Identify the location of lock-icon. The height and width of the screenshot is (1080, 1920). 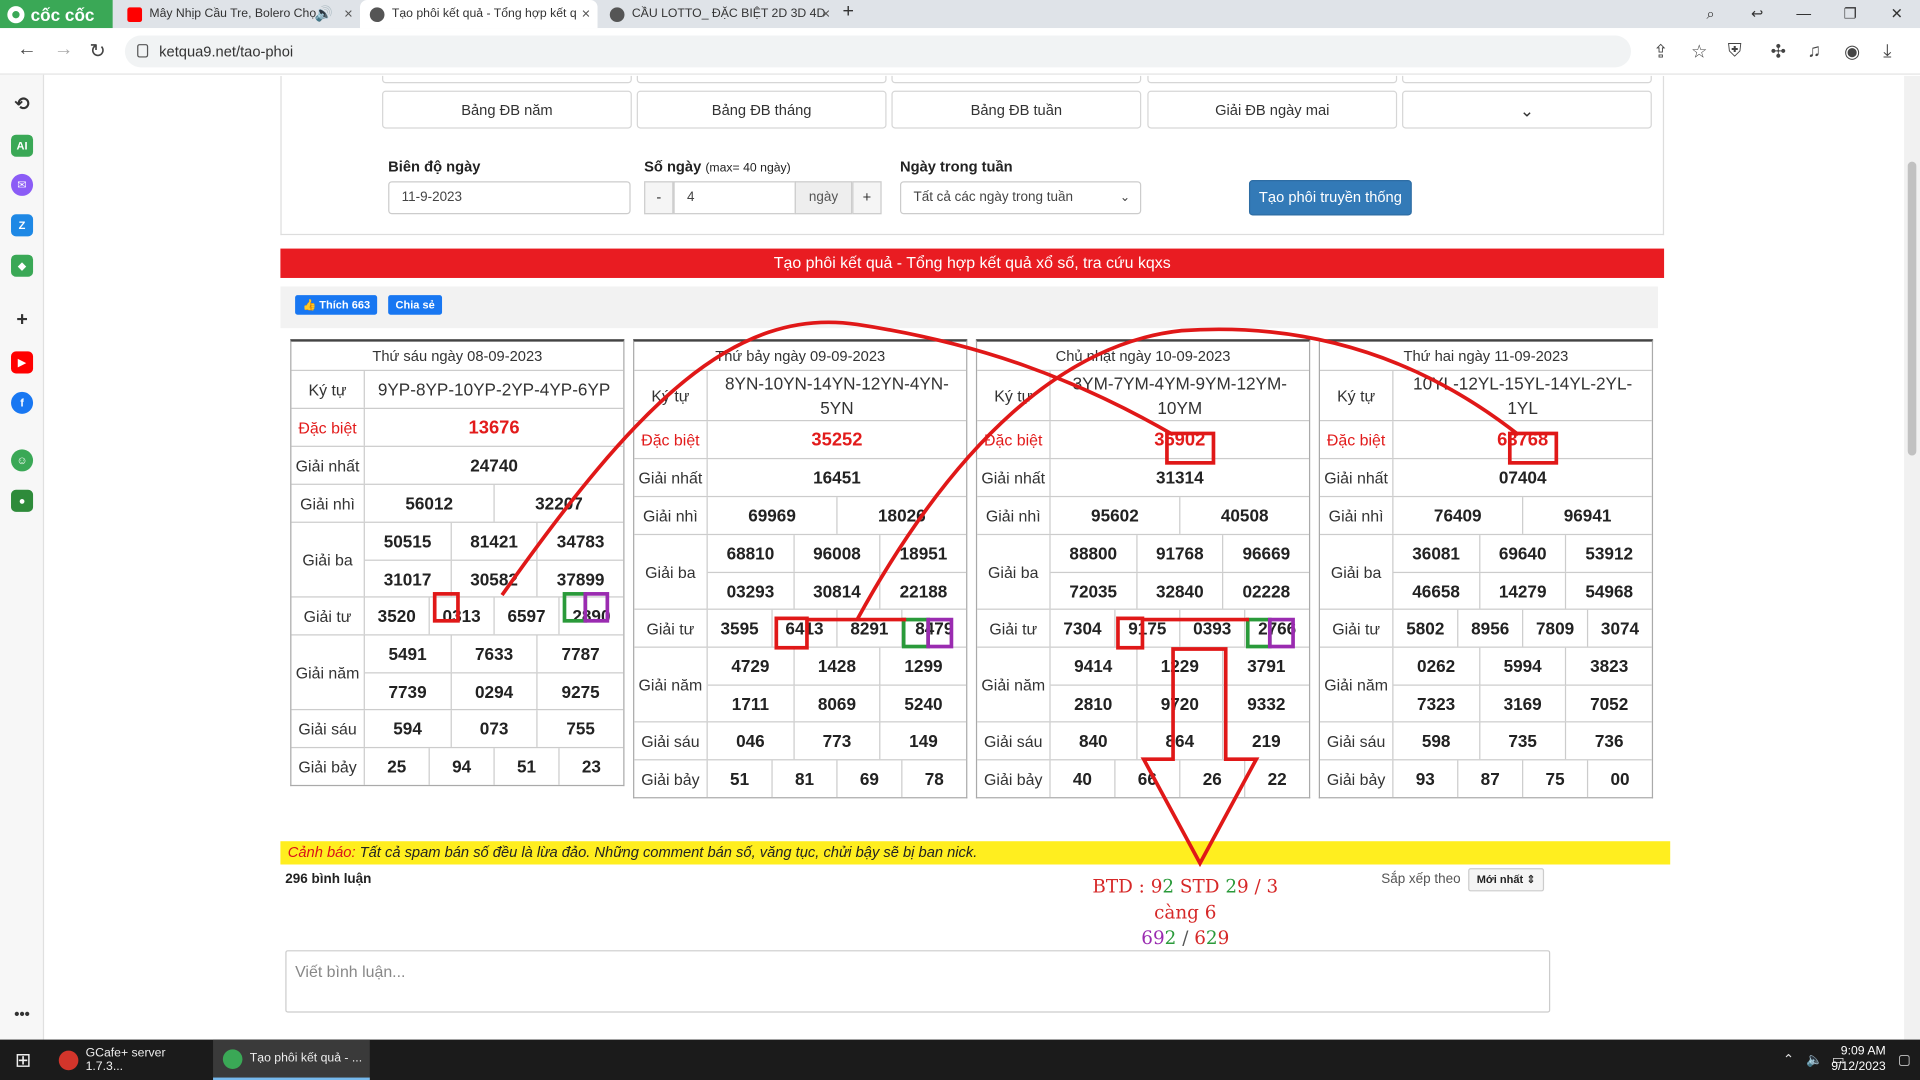
(143, 51).